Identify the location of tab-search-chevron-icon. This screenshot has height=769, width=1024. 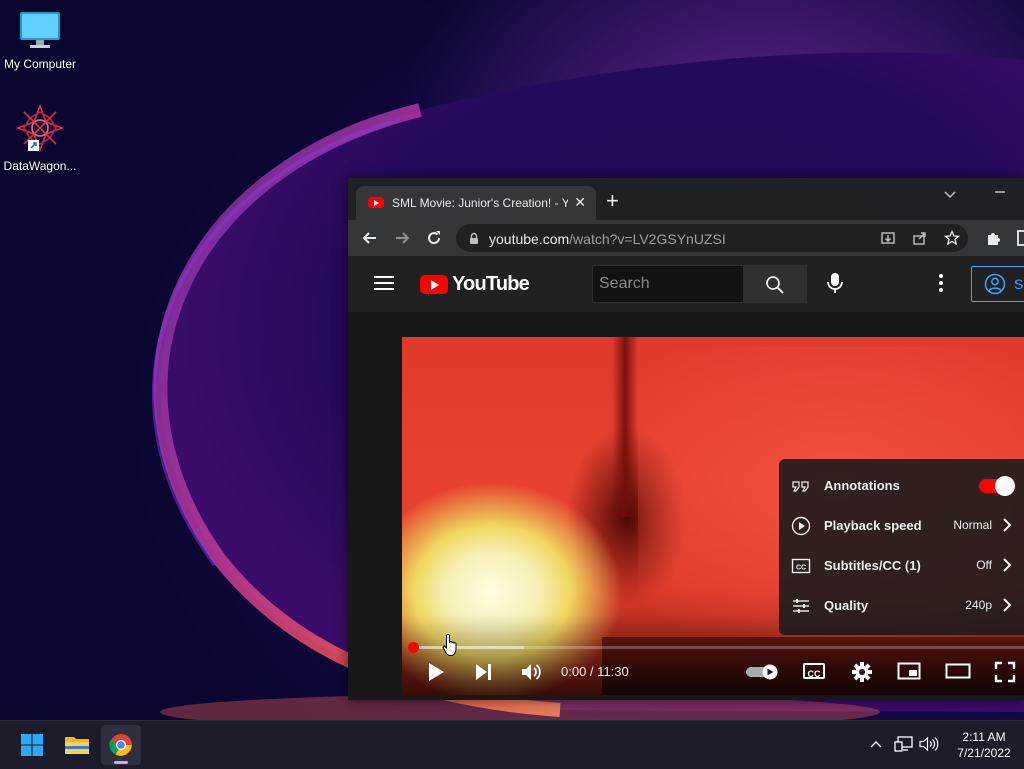
(950, 194).